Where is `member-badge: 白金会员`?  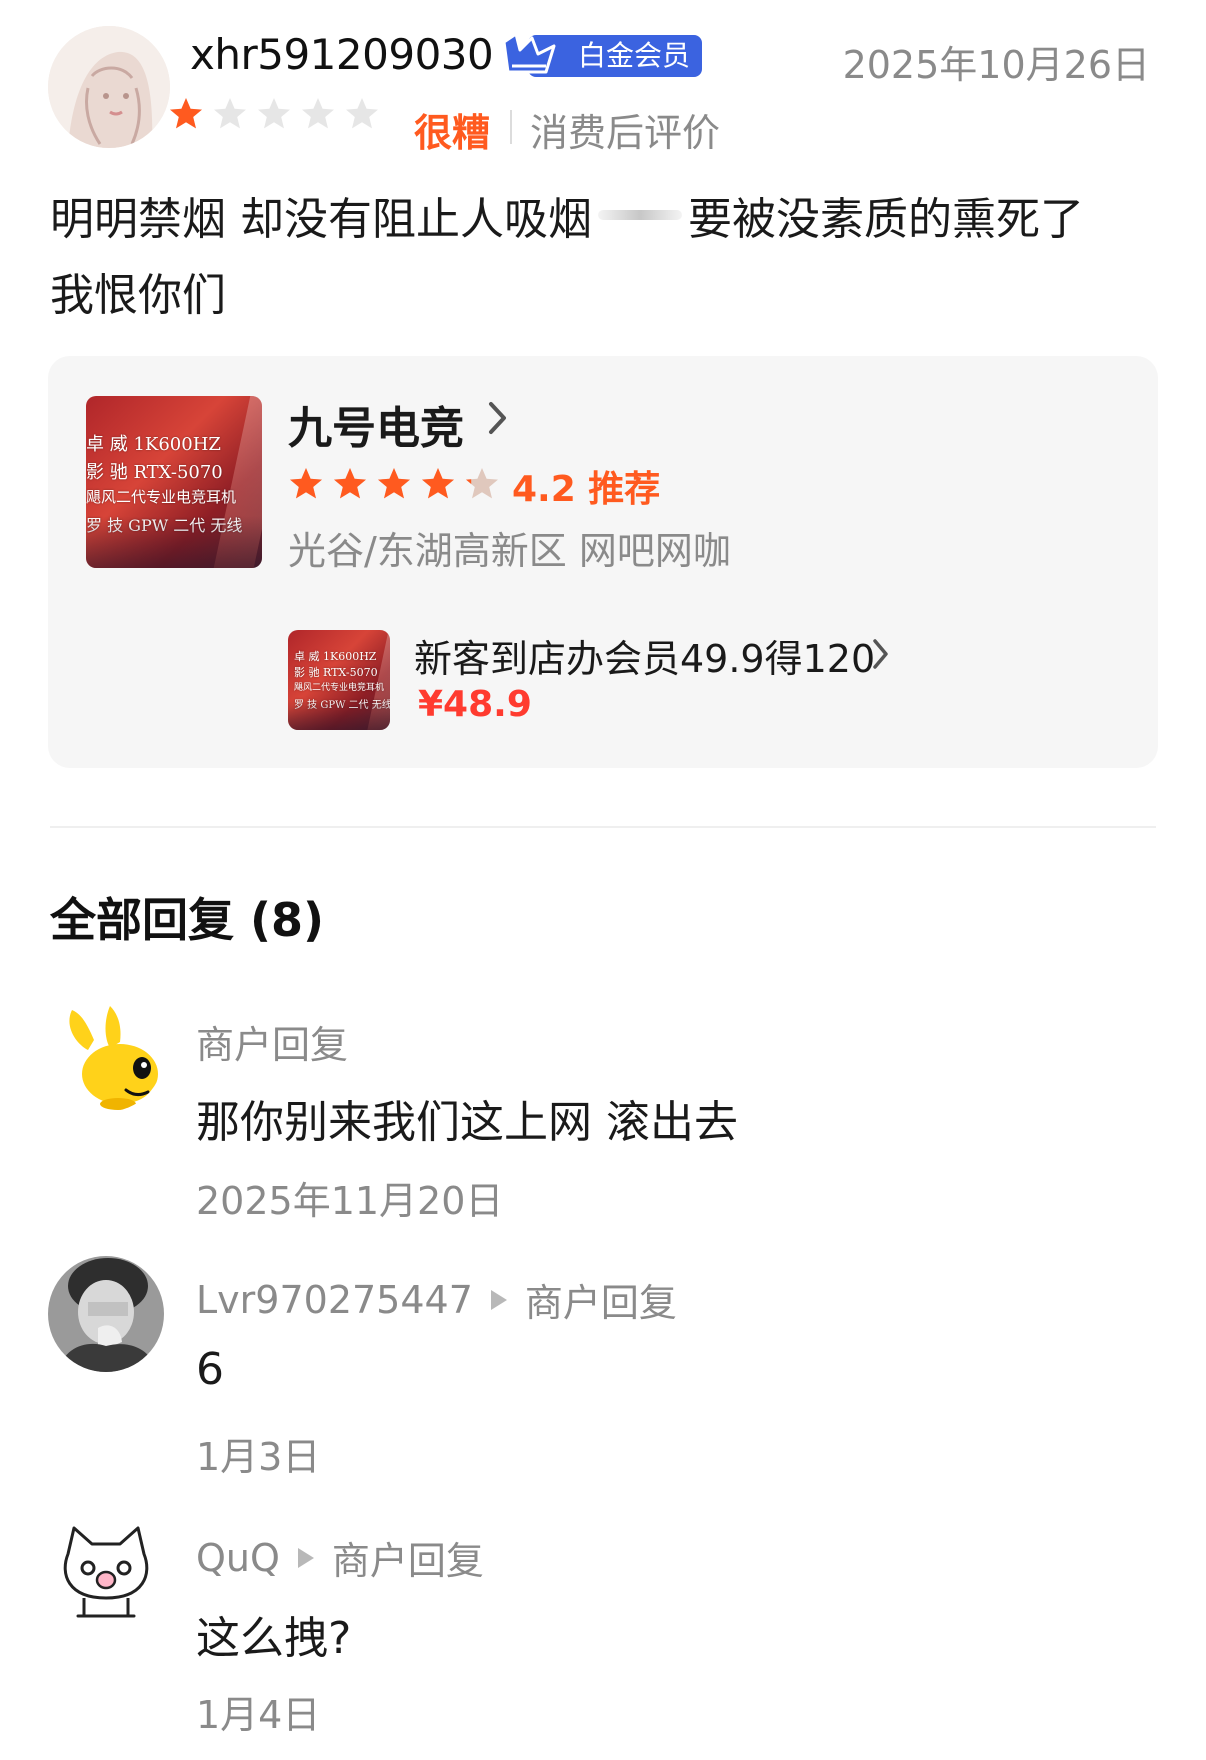
member-badge: 白金会员 is located at coordinates (600, 56).